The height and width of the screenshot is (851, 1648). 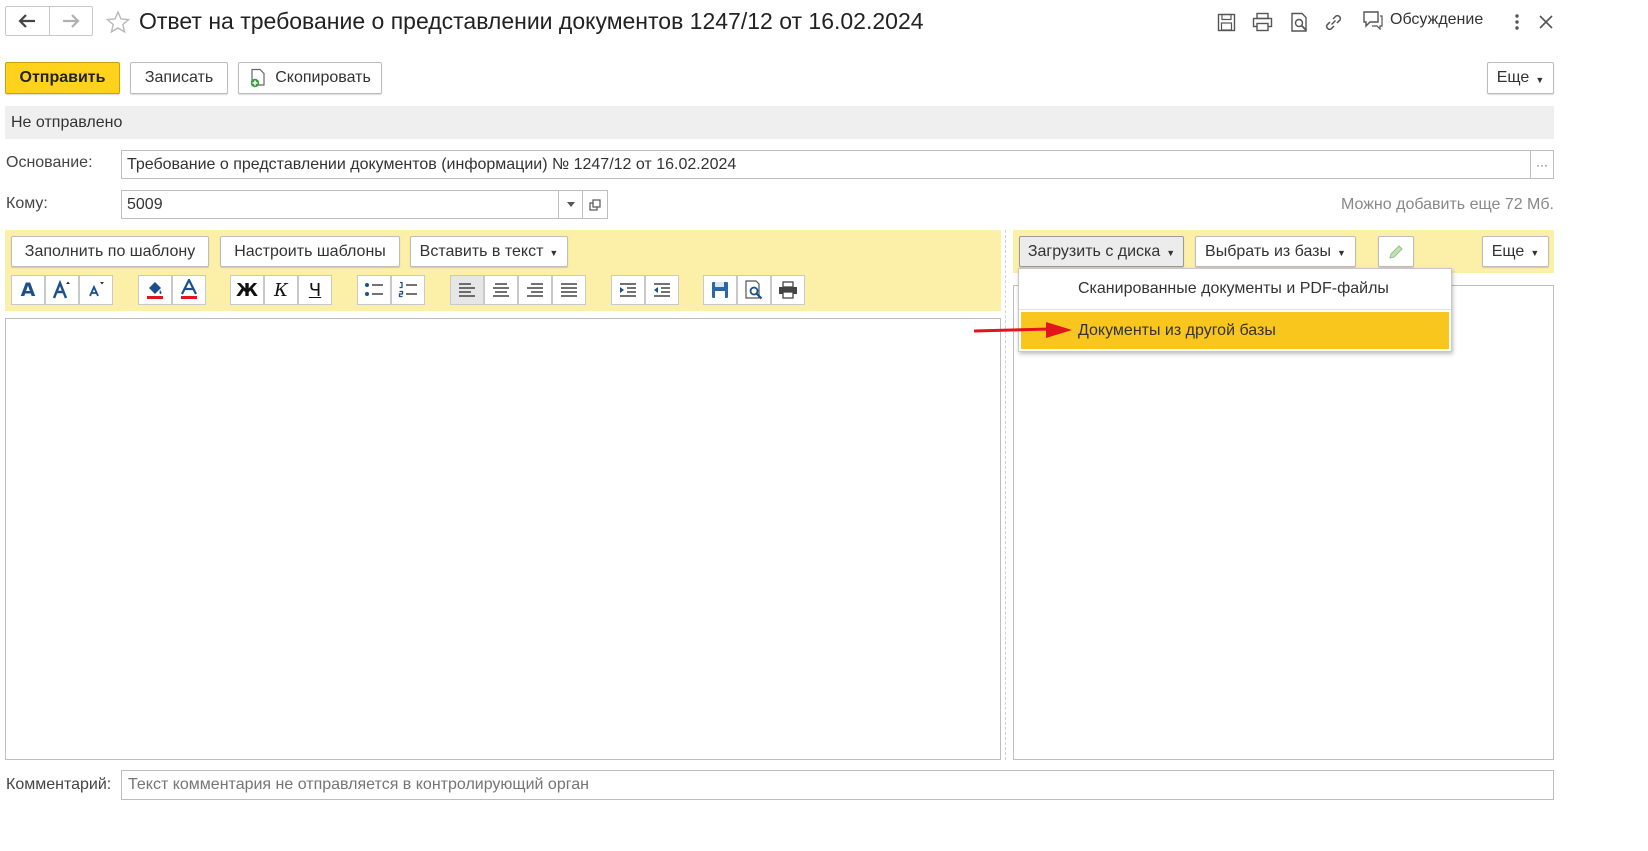 I want to click on load-from-disk-button: Загрузить с диска ▼, so click(x=1101, y=251).